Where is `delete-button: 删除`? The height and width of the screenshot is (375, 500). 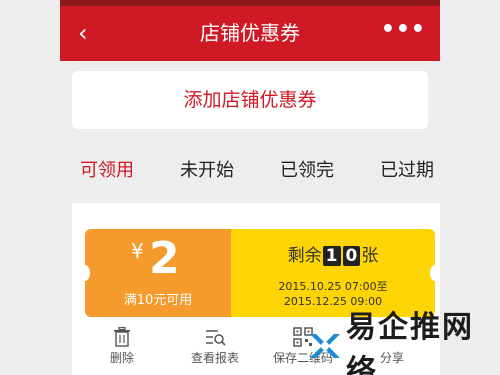 delete-button: 删除 is located at coordinates (122, 346).